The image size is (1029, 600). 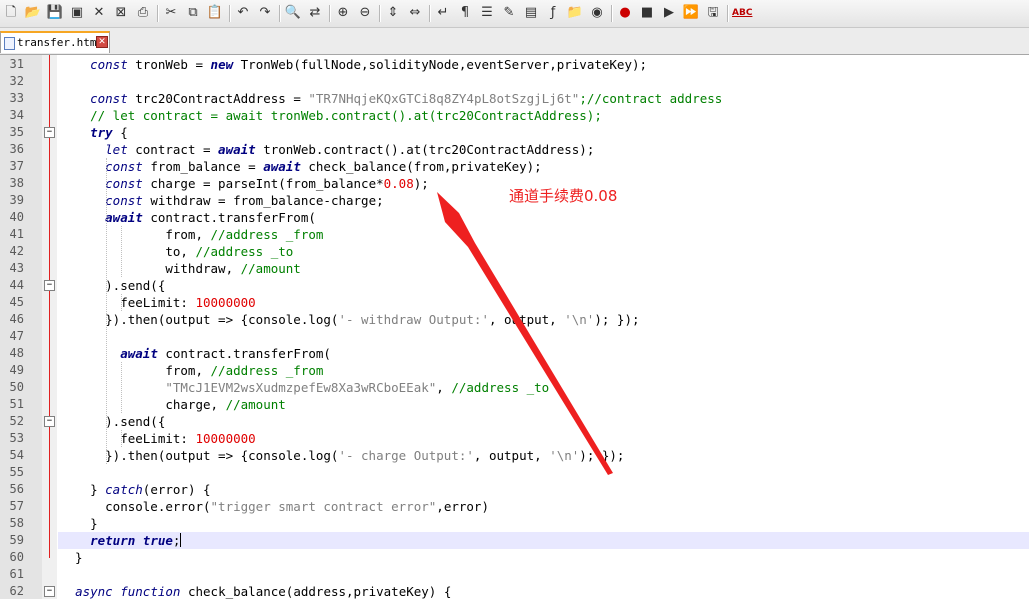 I want to click on annotation-arrow, so click(x=525, y=333).